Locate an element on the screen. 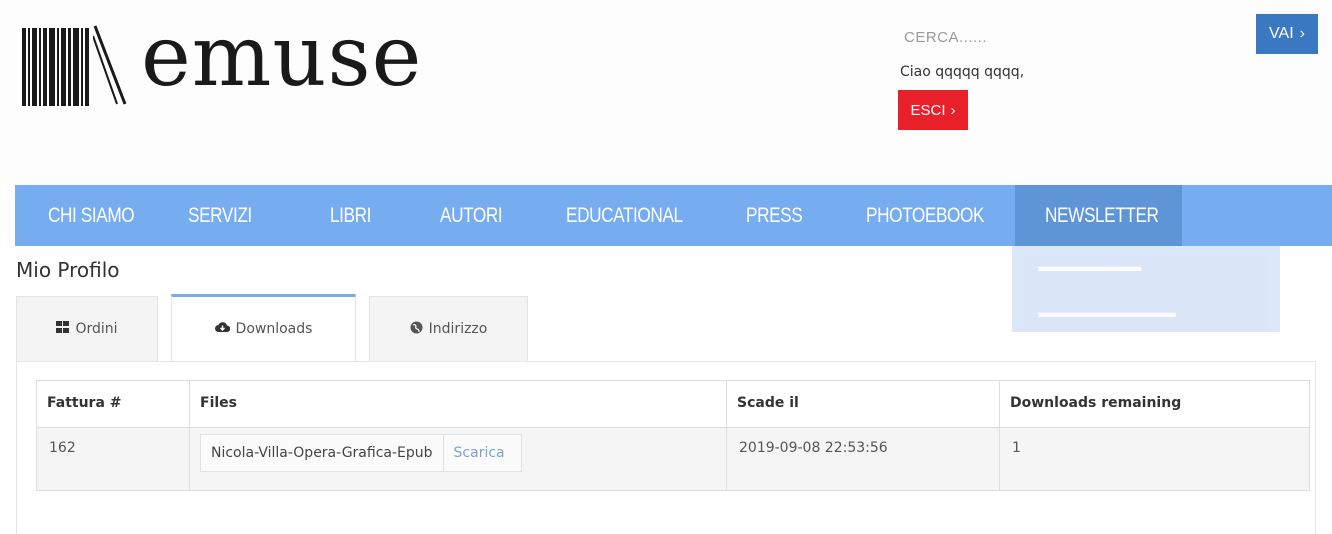 This screenshot has width=1332, height=534. tab-indirizzo: Indirizzo is located at coordinates (448, 329).